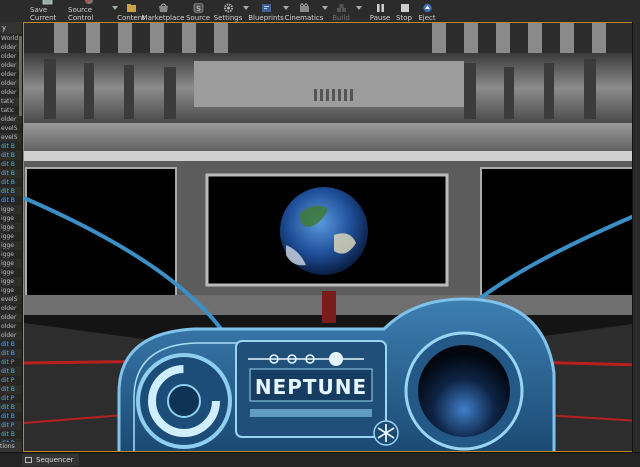 The height and width of the screenshot is (467, 640). I want to click on eject-button: Eject, so click(427, 11).